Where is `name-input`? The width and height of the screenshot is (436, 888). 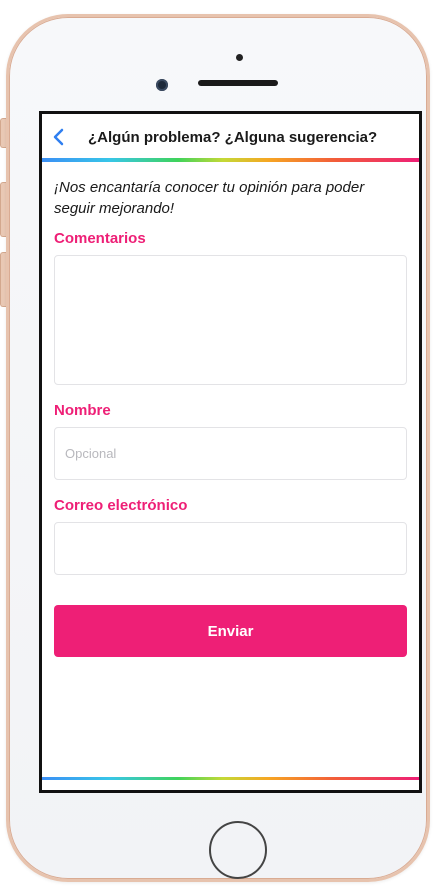 name-input is located at coordinates (230, 453).